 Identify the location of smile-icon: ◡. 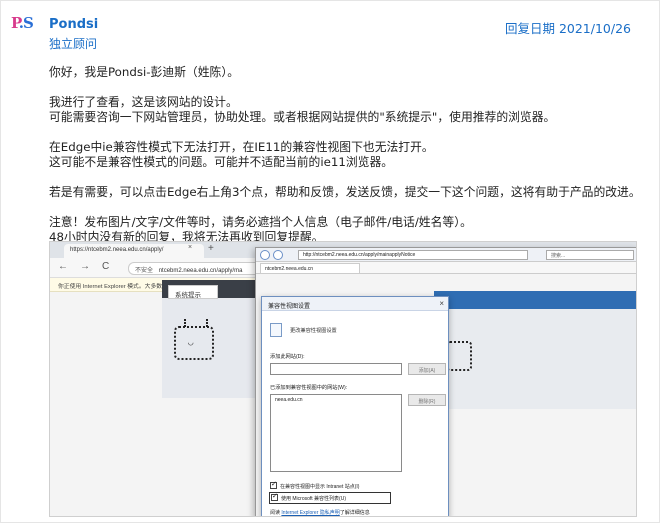
(191, 343).